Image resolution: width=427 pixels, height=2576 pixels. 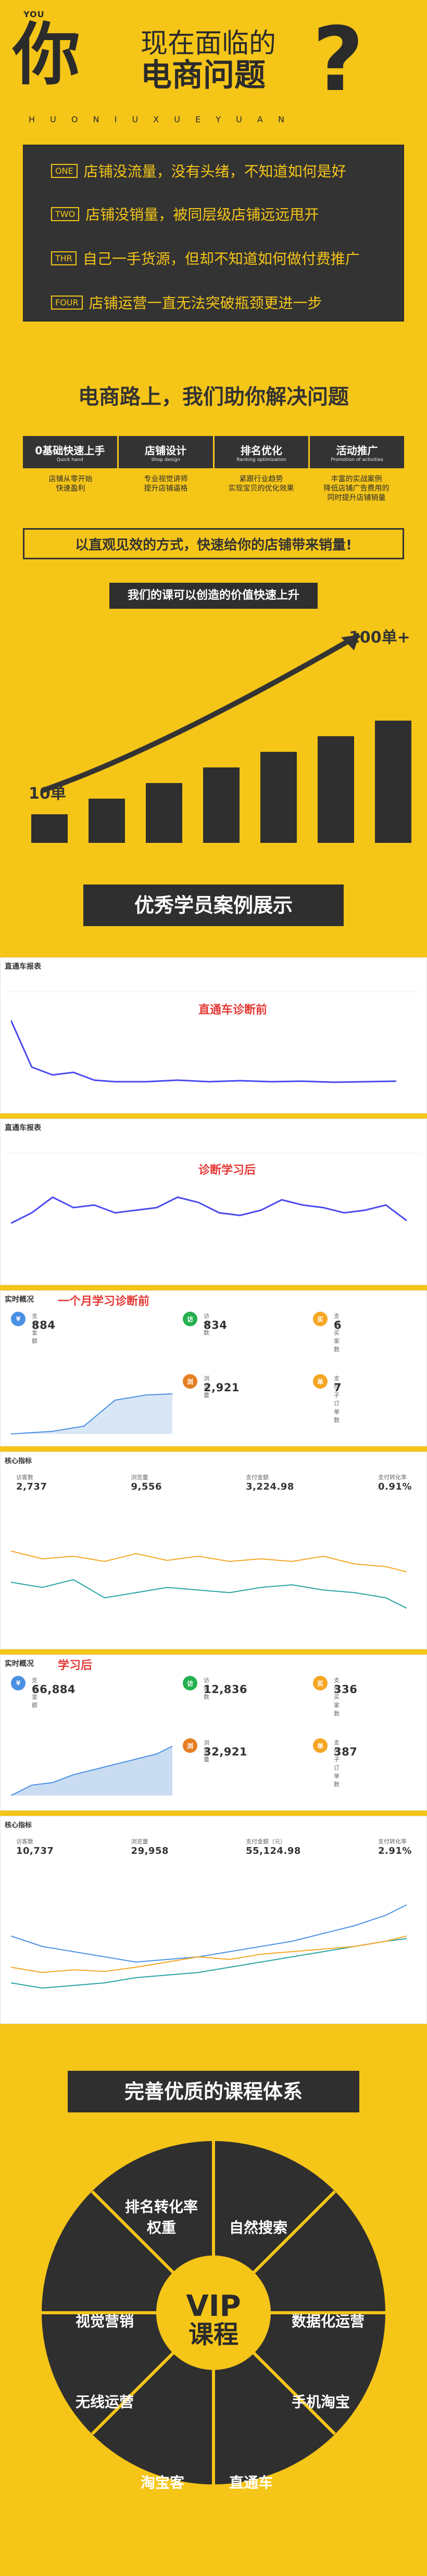 I want to click on panel-title: 核心指标, so click(x=18, y=1825).